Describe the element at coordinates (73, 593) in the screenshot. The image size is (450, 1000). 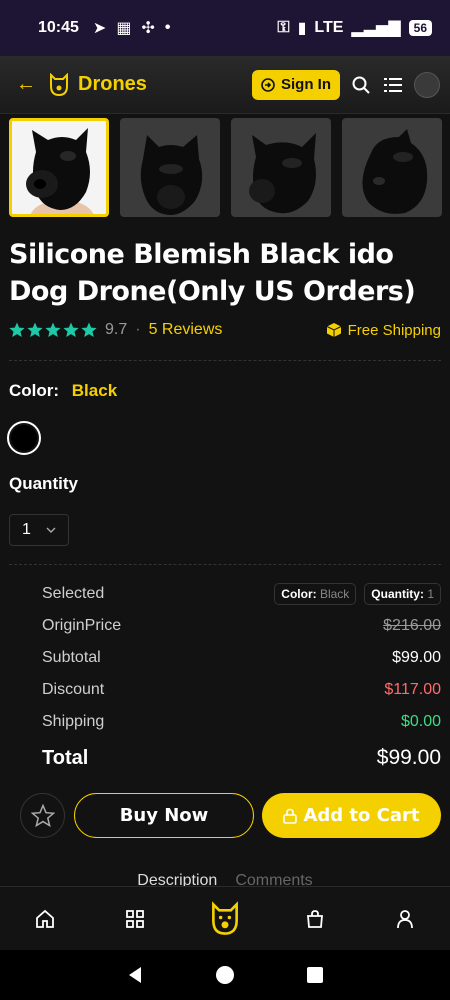
I see `selected-label: Selected` at that location.